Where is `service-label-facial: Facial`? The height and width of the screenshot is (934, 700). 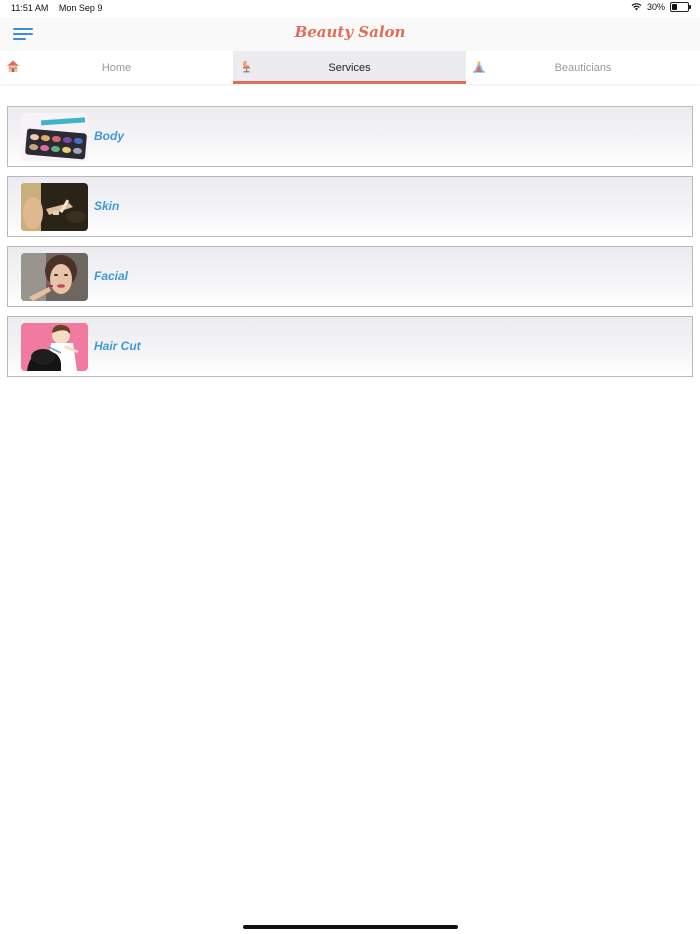
service-label-facial: Facial is located at coordinates (111, 276).